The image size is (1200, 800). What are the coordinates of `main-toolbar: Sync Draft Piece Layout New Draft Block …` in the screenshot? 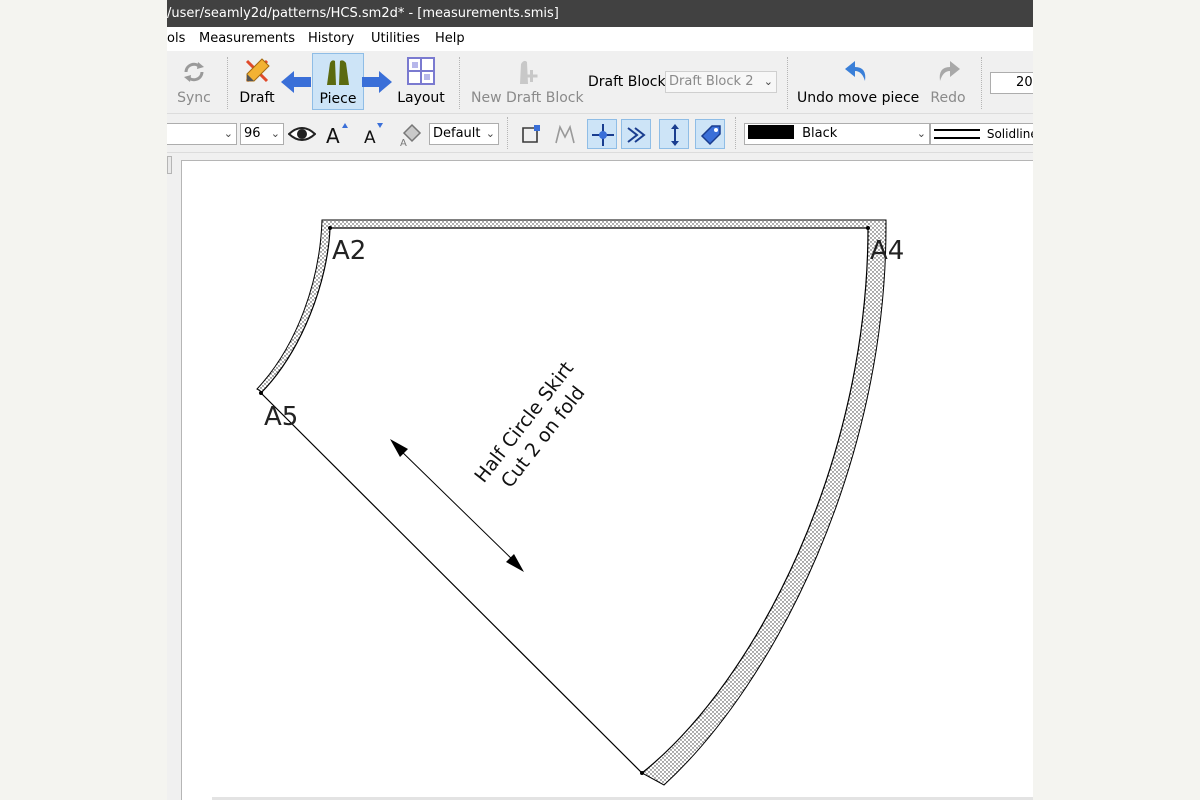 It's located at (600, 82).